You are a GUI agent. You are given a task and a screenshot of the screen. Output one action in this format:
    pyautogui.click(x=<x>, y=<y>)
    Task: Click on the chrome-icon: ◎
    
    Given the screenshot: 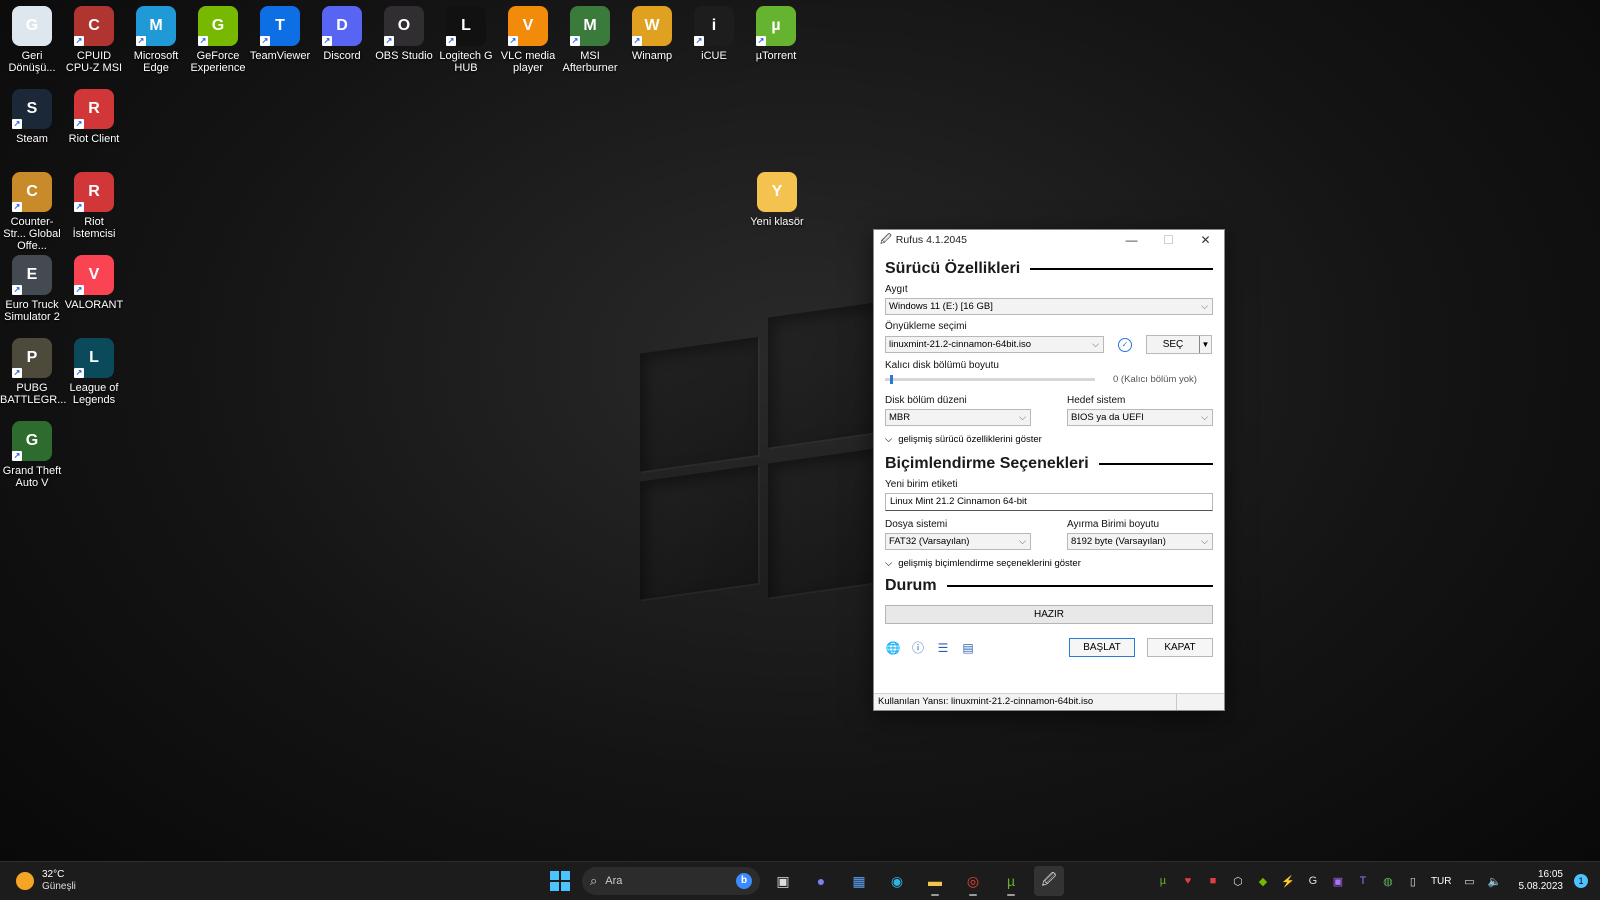 What is the action you would take?
    pyautogui.click(x=973, y=881)
    